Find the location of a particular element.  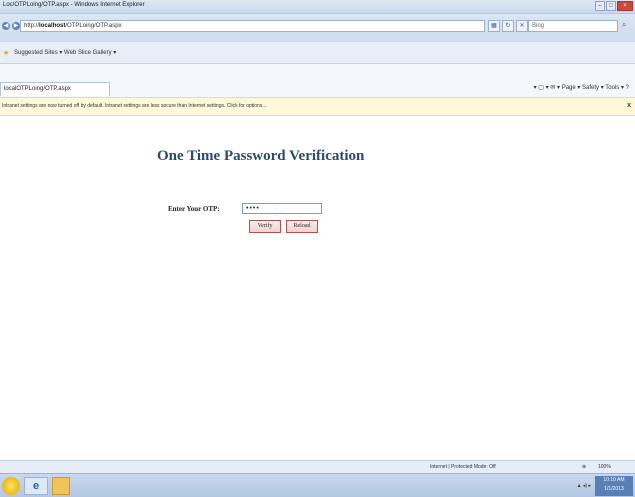

url-prefix: http:// is located at coordinates (32, 26).